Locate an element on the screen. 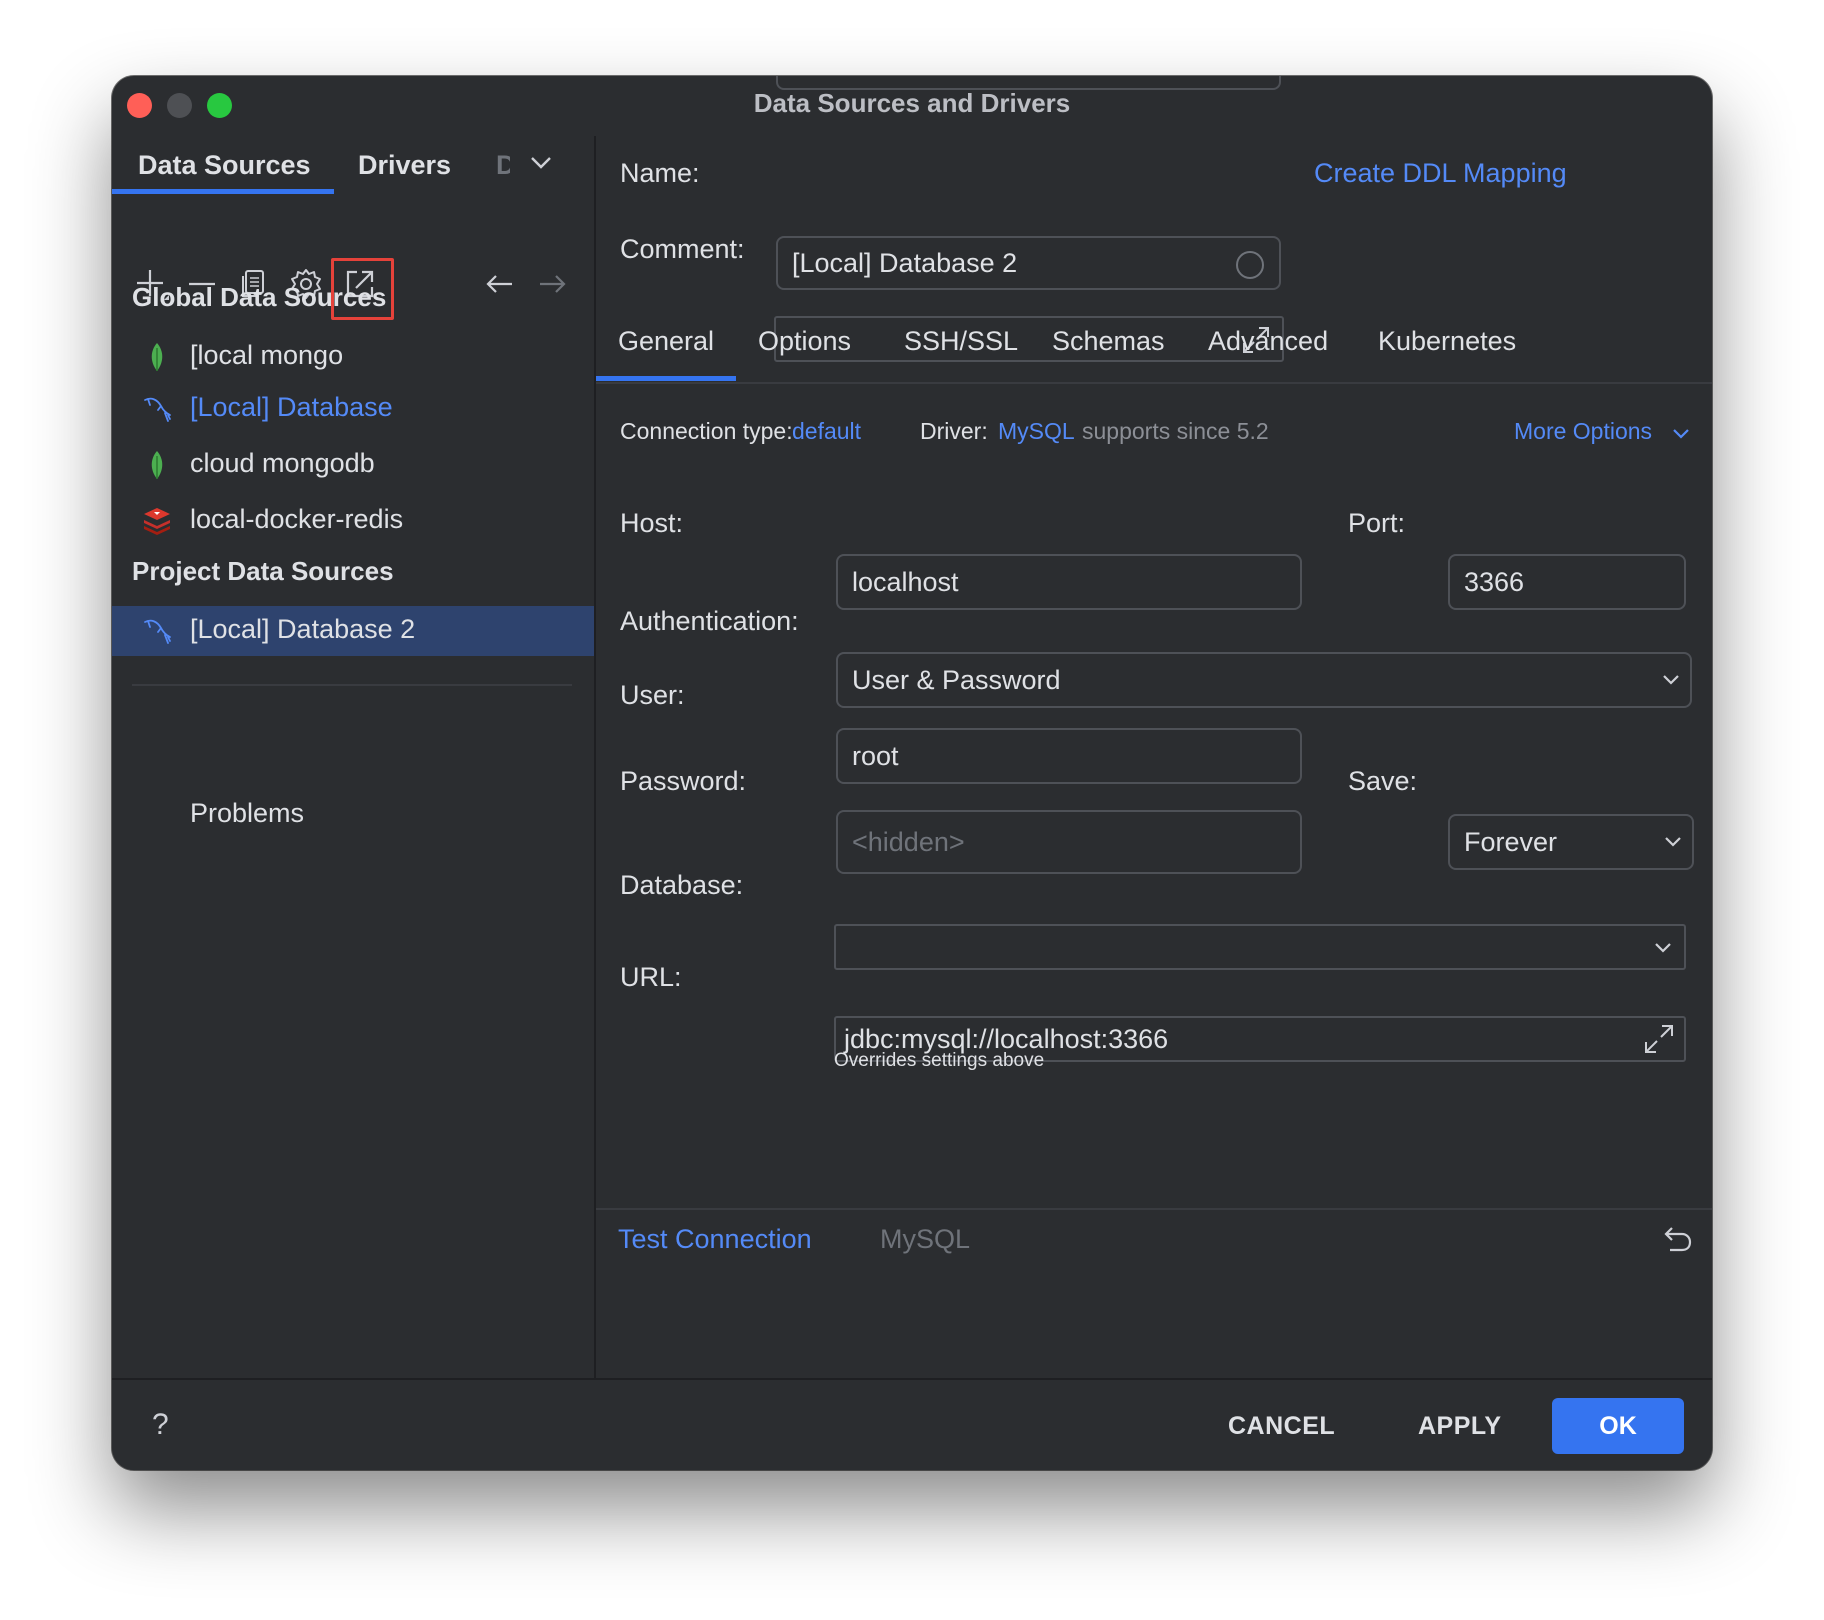  driver-link: MySQL is located at coordinates (1036, 431).